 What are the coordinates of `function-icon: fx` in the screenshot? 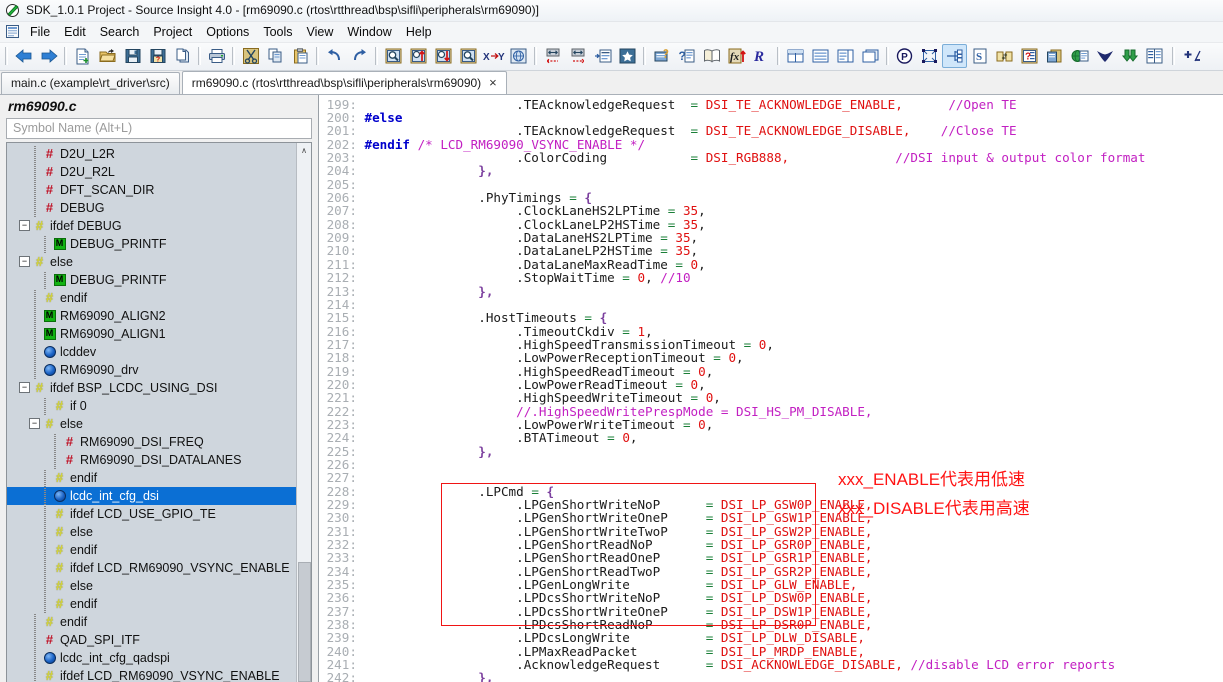 It's located at (736, 56).